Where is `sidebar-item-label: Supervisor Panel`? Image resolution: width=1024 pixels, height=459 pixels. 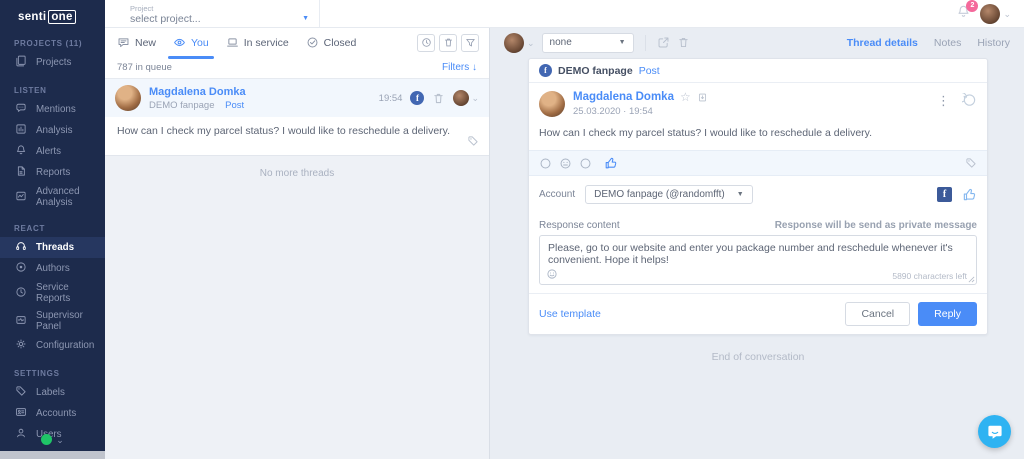 sidebar-item-label: Supervisor Panel is located at coordinates (59, 321).